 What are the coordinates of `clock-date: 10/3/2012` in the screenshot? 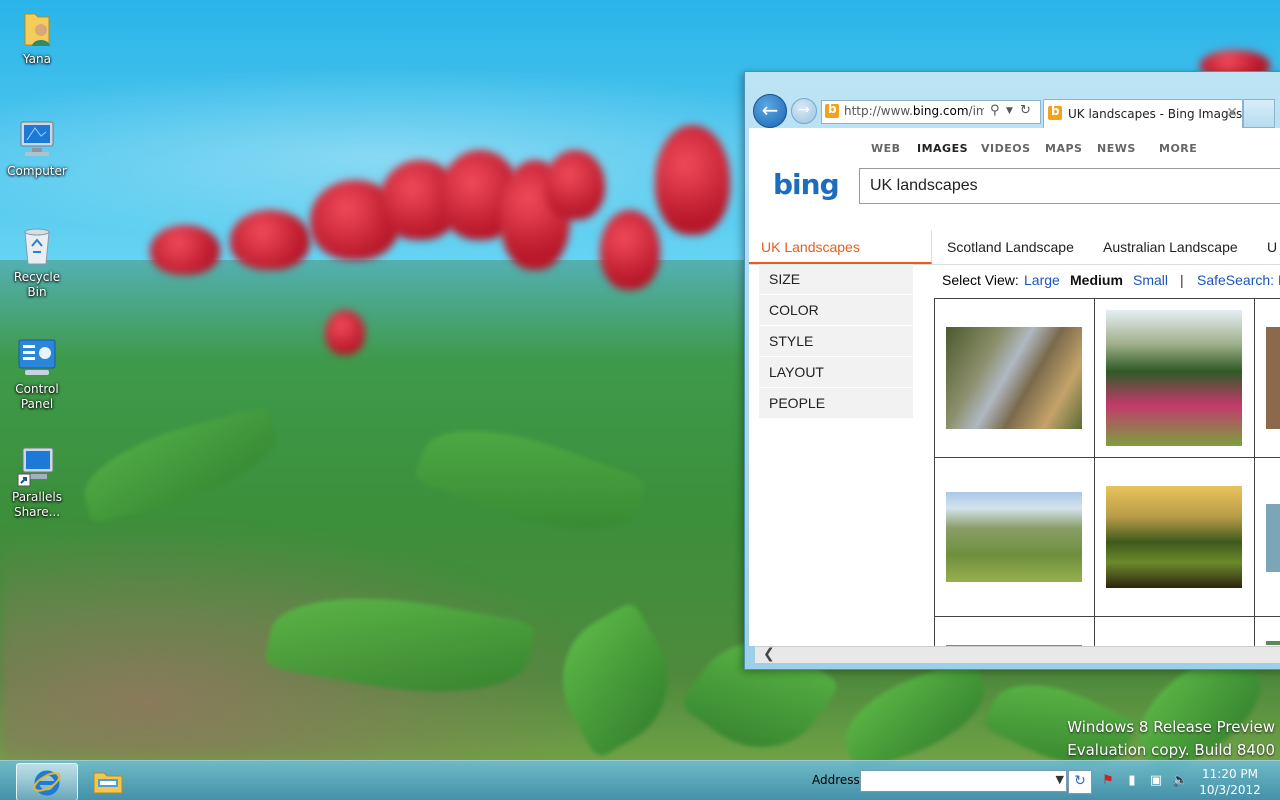 It's located at (1230, 790).